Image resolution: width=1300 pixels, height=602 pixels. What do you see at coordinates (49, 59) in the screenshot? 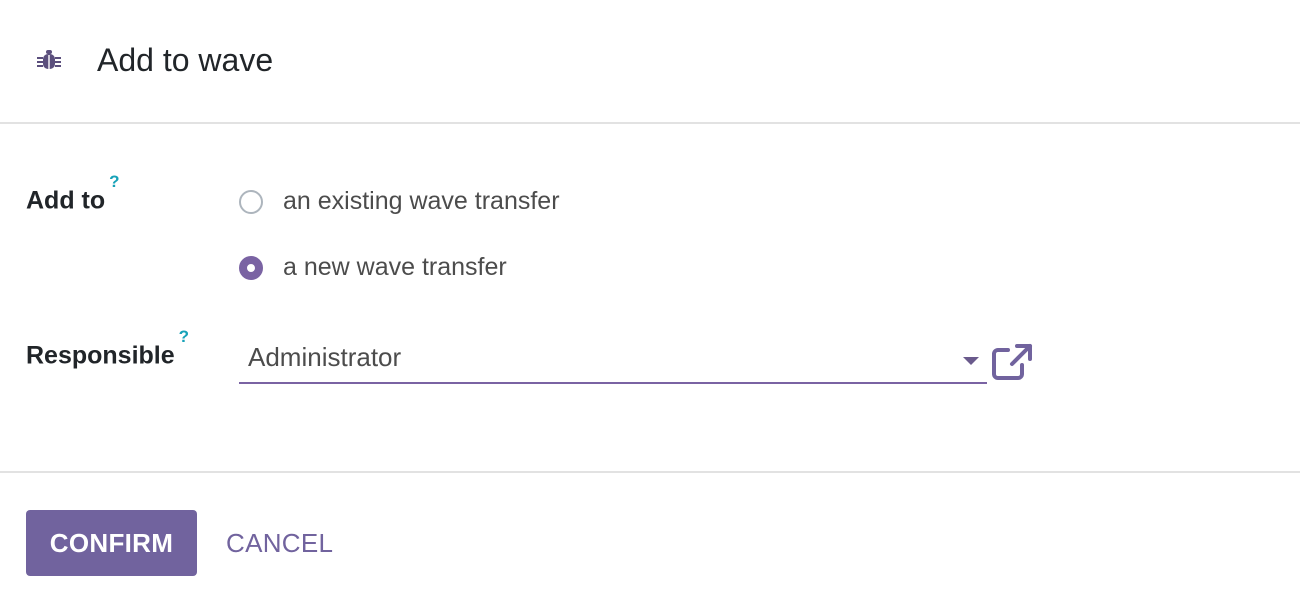
I see `bug-icon` at bounding box center [49, 59].